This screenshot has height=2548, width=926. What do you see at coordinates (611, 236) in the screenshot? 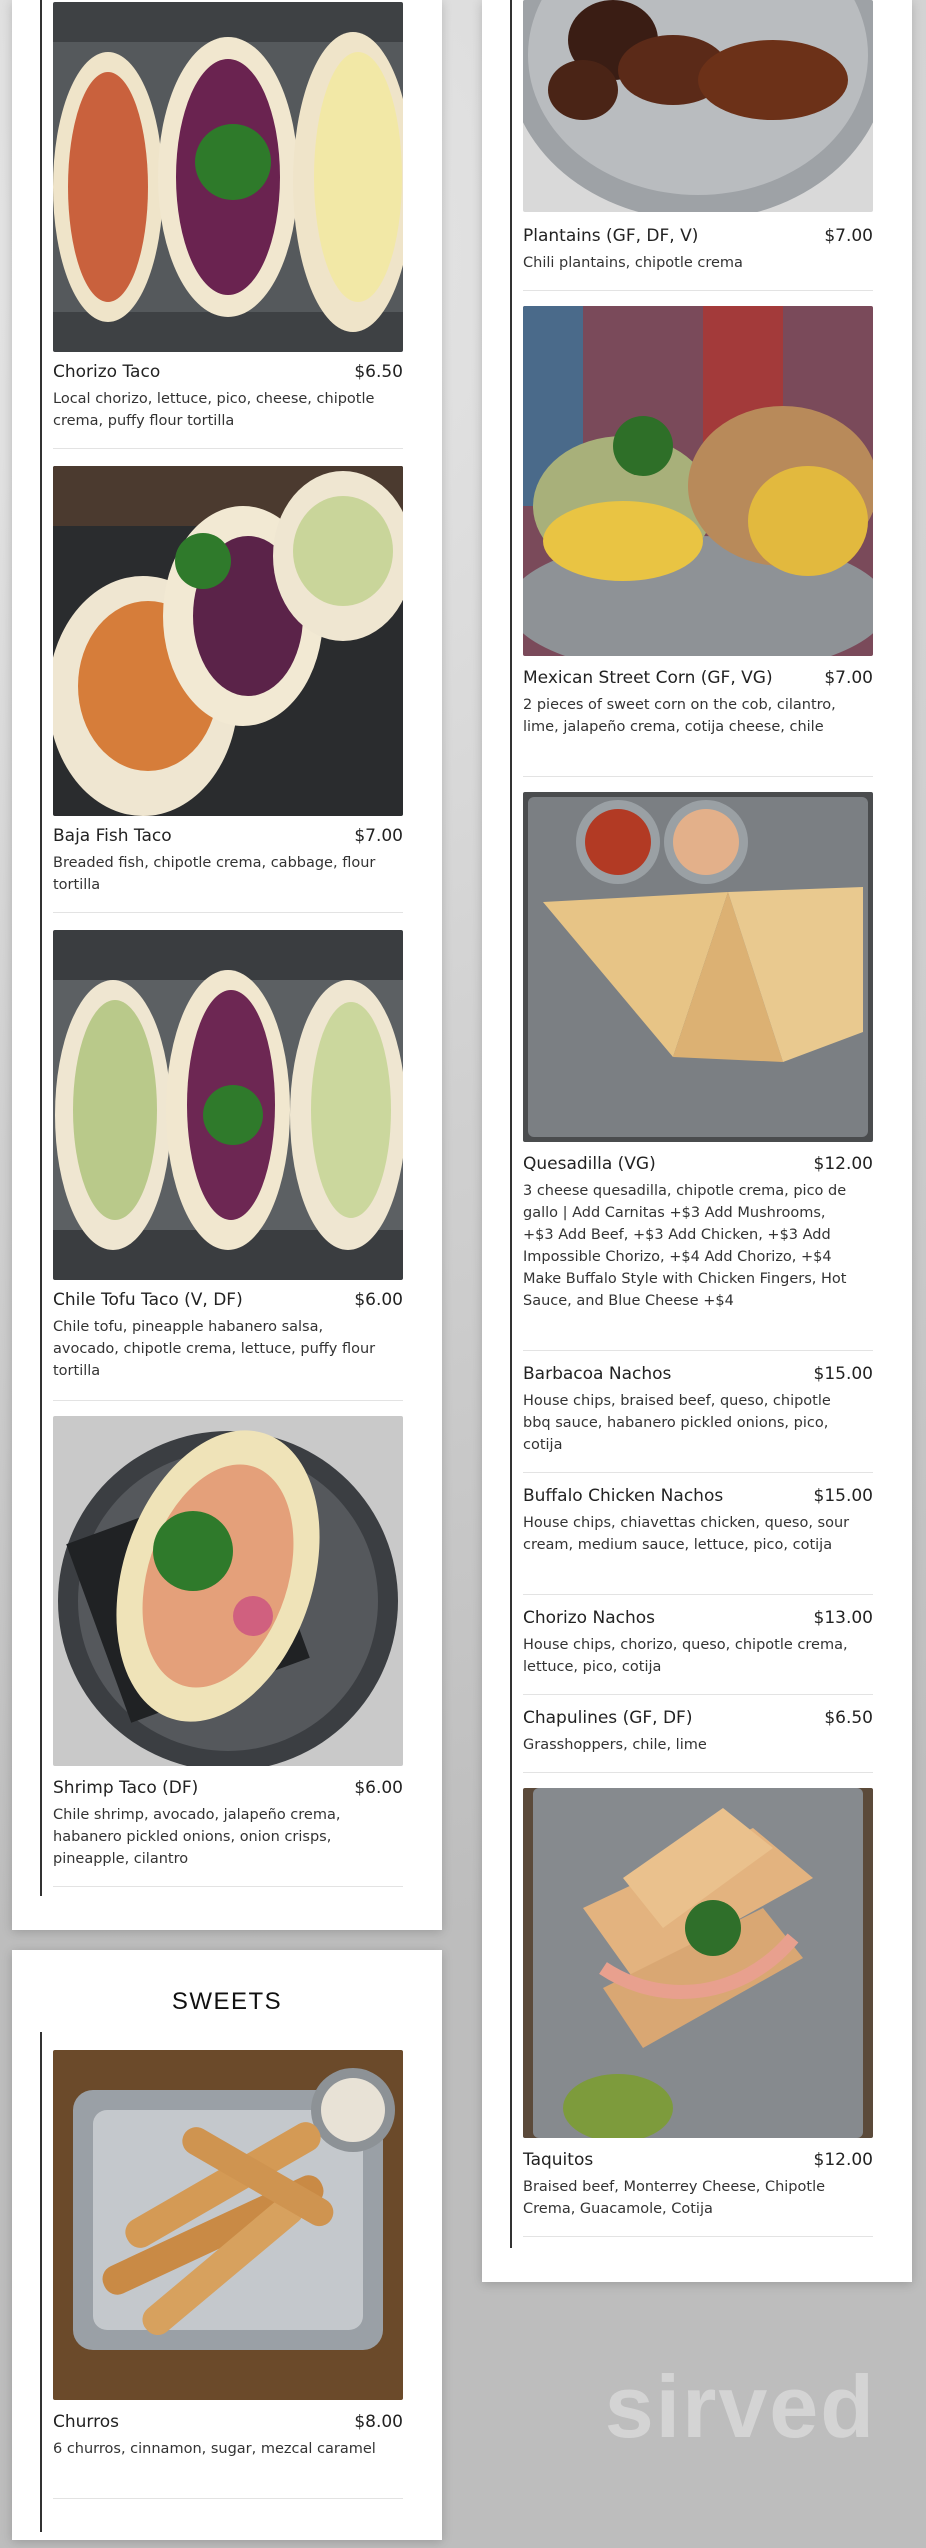
I see `item-name: Plantains (GF, DF, V)` at bounding box center [611, 236].